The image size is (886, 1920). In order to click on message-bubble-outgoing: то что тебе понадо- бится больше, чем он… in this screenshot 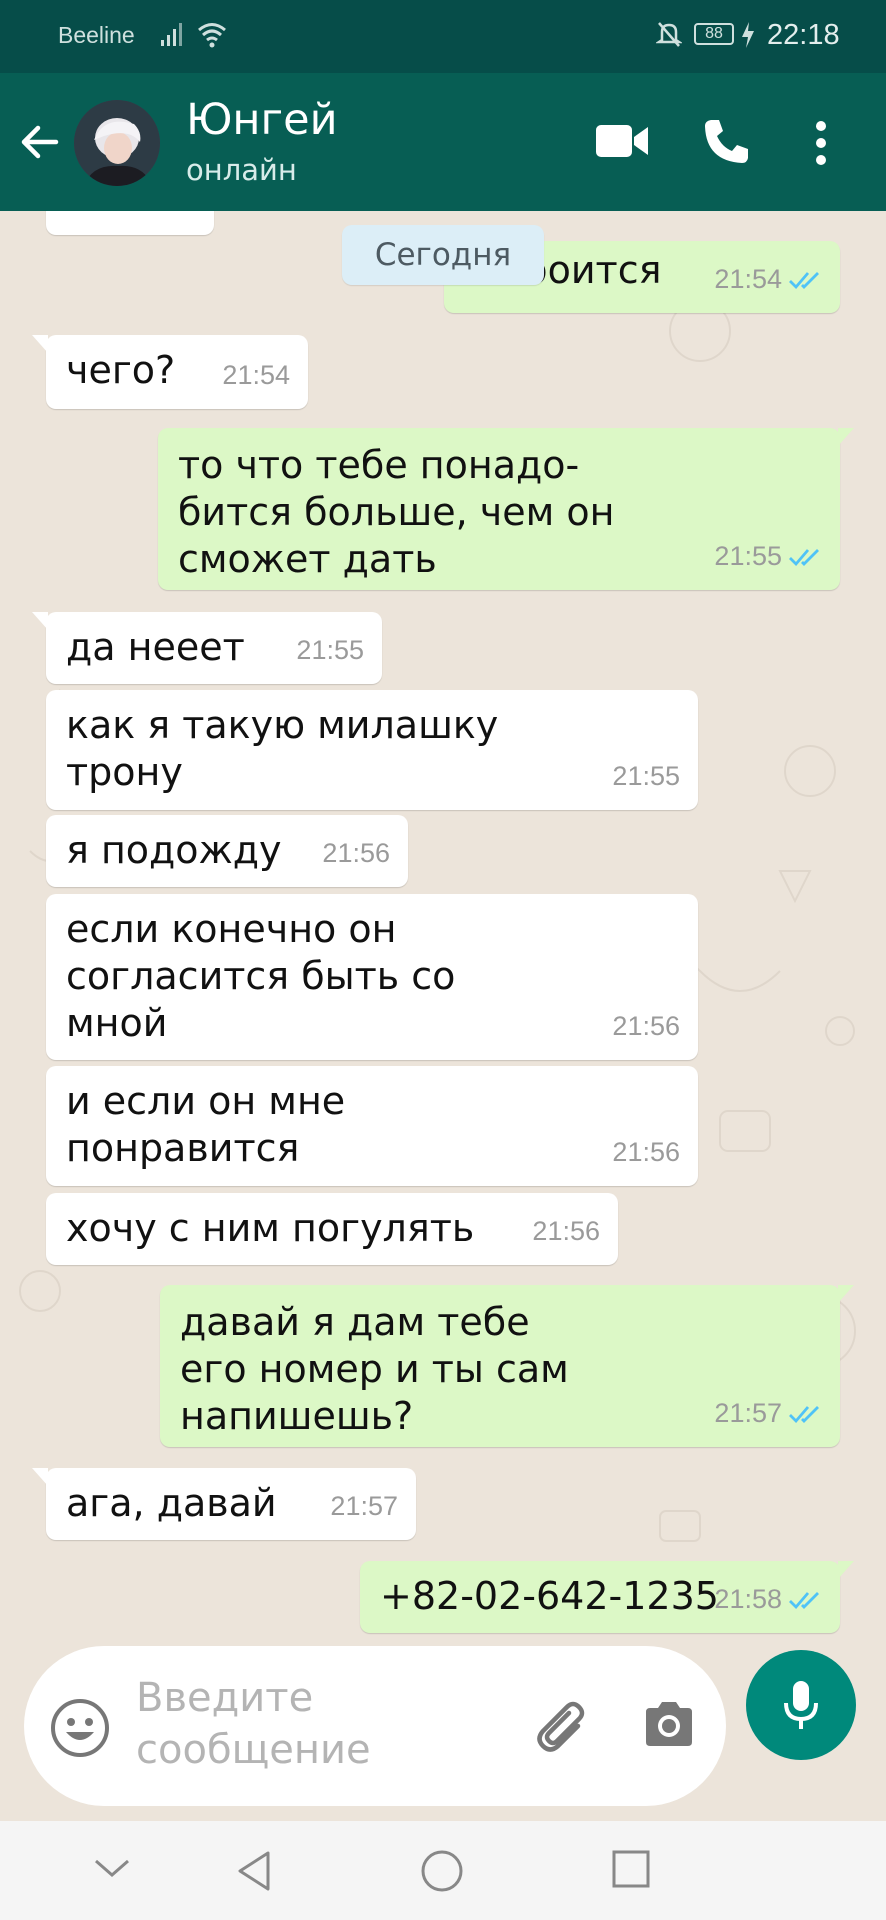, I will do `click(506, 509)`.